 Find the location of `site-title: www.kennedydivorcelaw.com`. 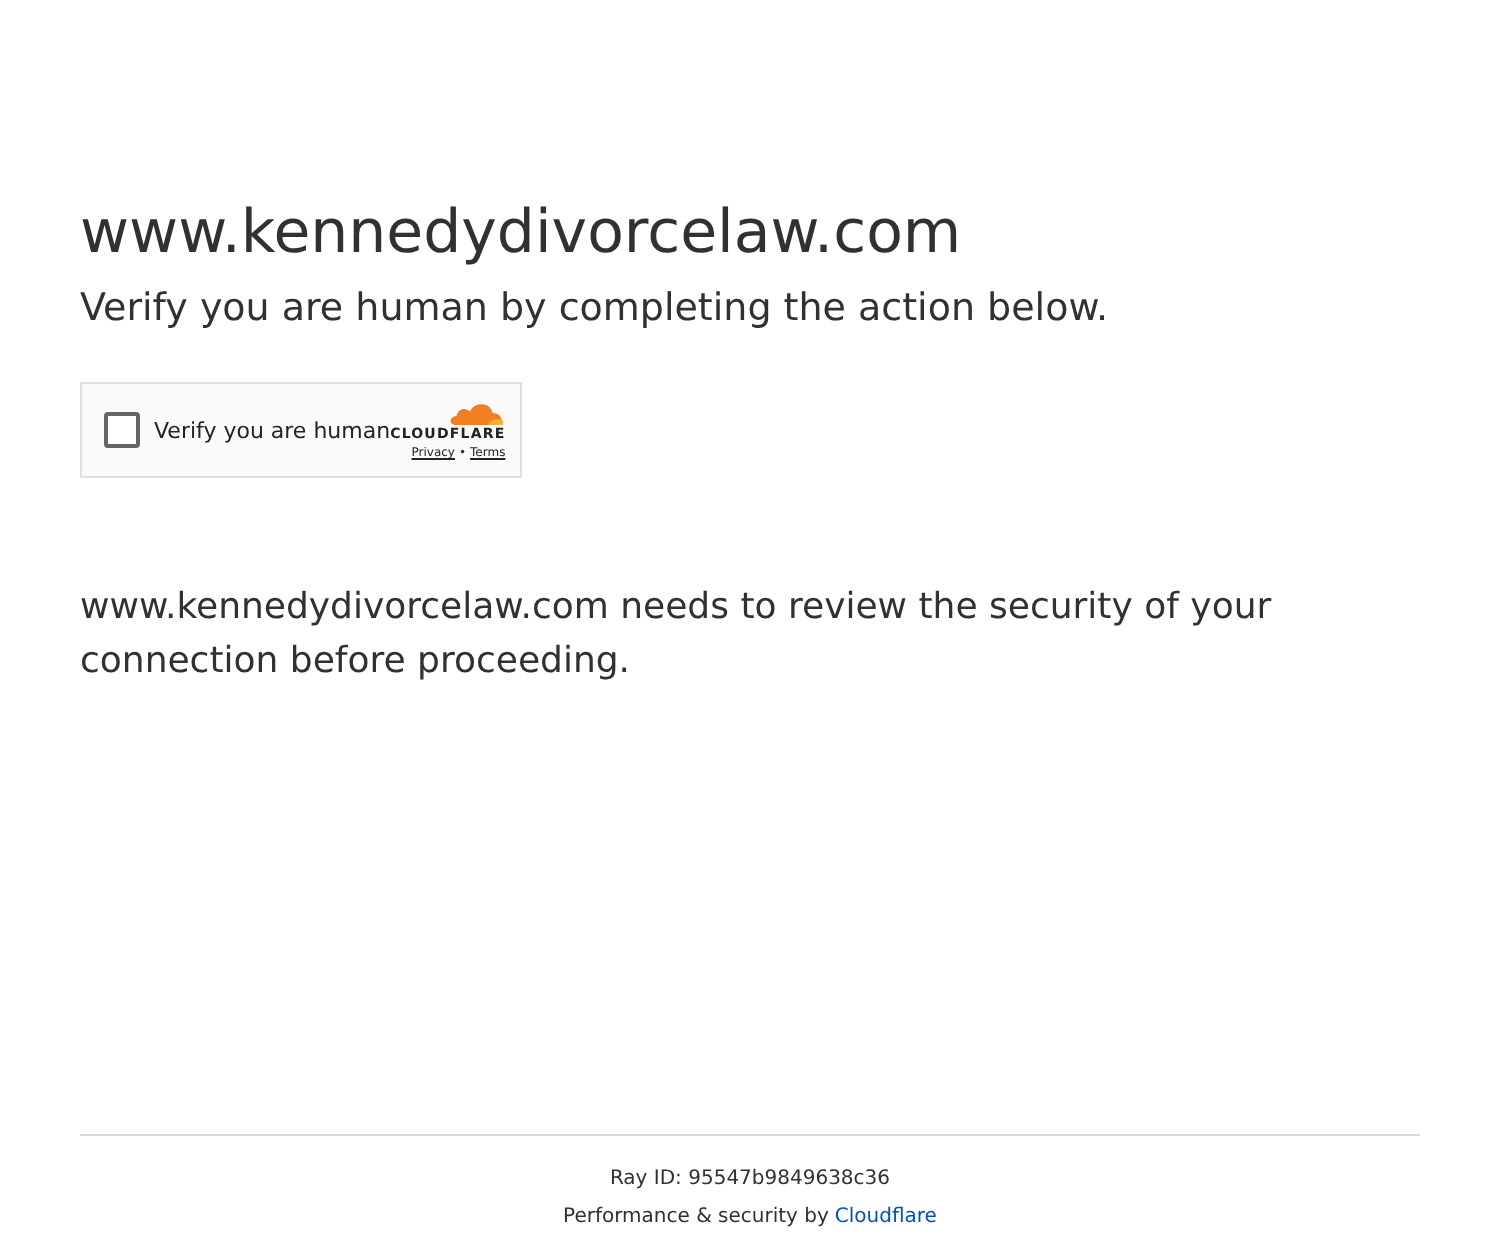

site-title: www.kennedydivorcelaw.com is located at coordinates (521, 234).